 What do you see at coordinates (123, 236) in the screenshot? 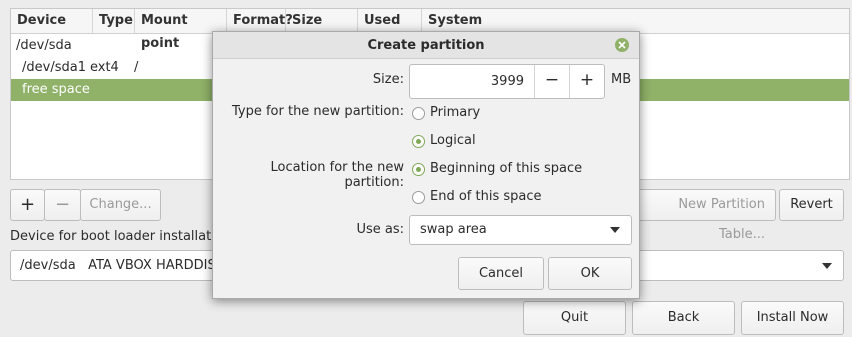
I see `bootloader-label: Device for boot loader installation:` at bounding box center [123, 236].